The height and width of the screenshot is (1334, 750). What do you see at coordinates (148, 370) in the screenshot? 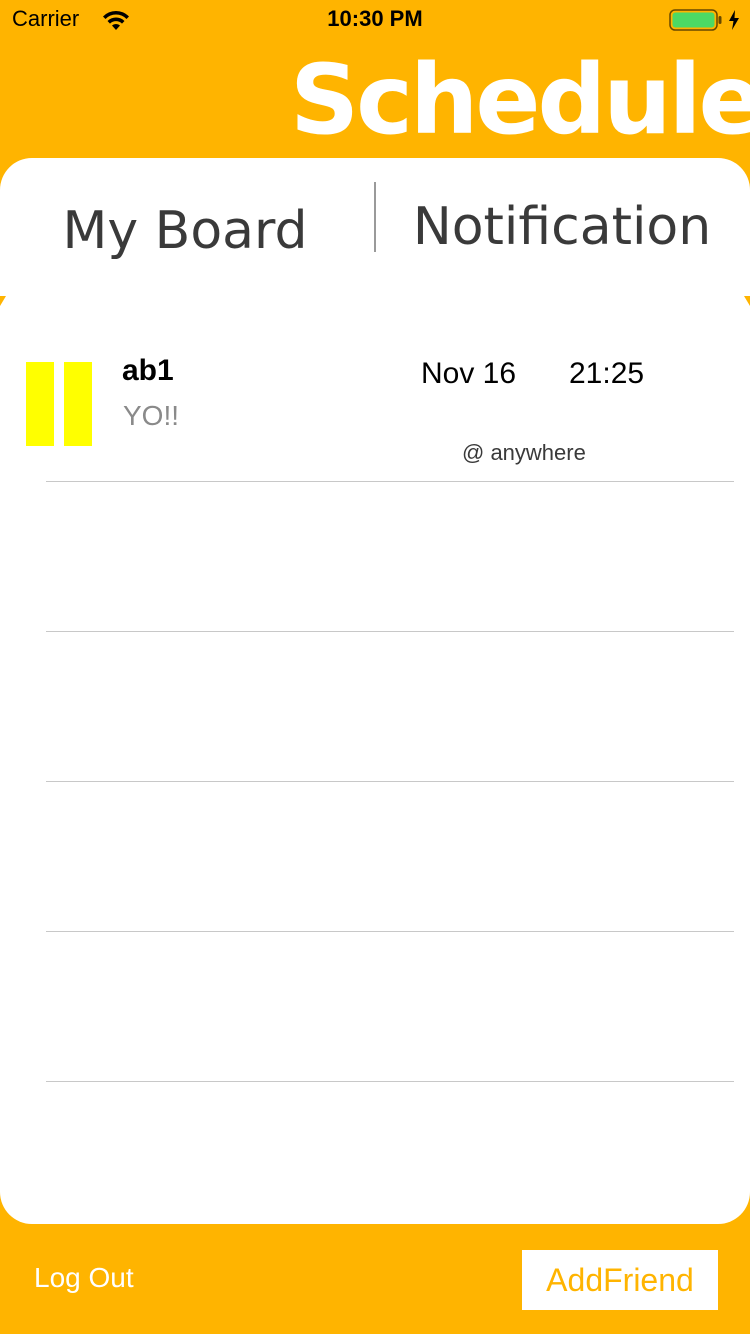
I see `item-title: ab1` at bounding box center [148, 370].